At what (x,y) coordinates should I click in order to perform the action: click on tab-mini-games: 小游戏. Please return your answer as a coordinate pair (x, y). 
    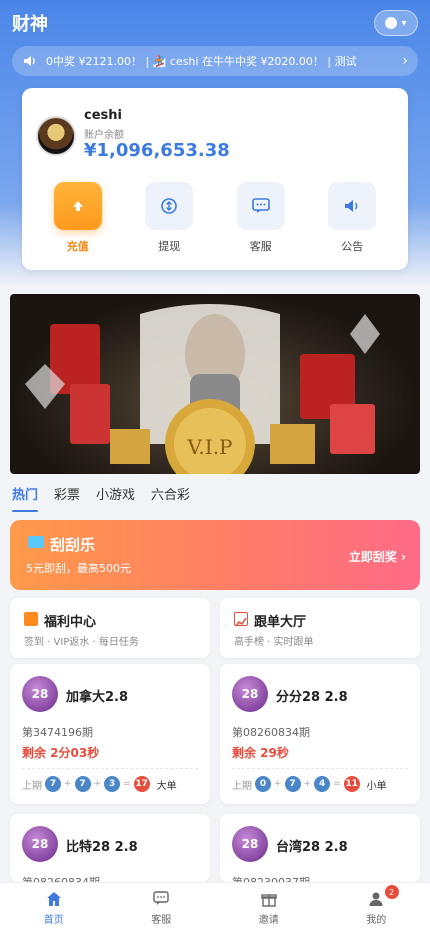
    Looking at the image, I should click on (115, 498).